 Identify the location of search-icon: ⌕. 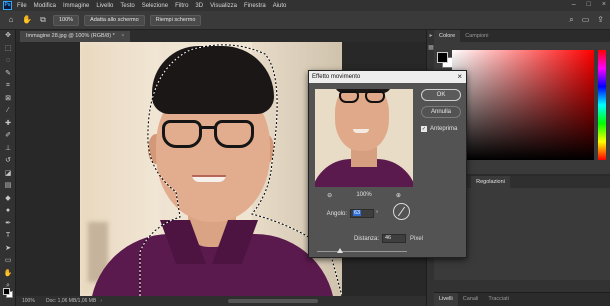
(571, 20).